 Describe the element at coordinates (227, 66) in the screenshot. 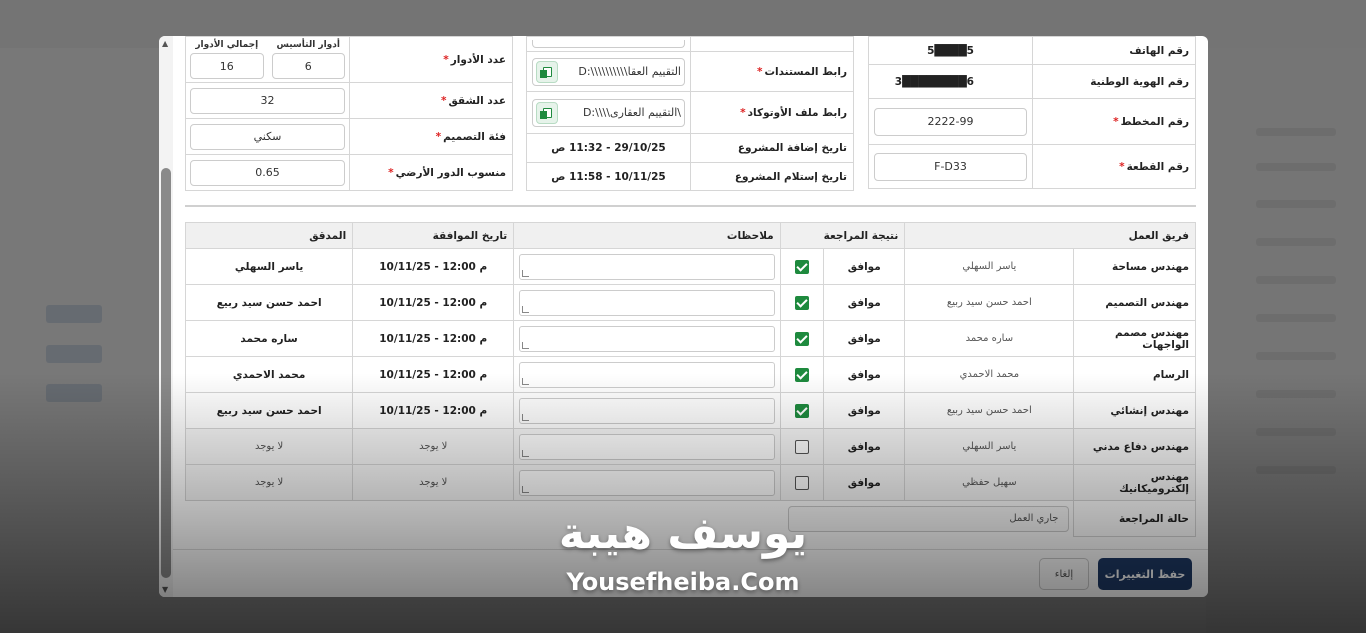

I see `total-floors-input: 16` at that location.